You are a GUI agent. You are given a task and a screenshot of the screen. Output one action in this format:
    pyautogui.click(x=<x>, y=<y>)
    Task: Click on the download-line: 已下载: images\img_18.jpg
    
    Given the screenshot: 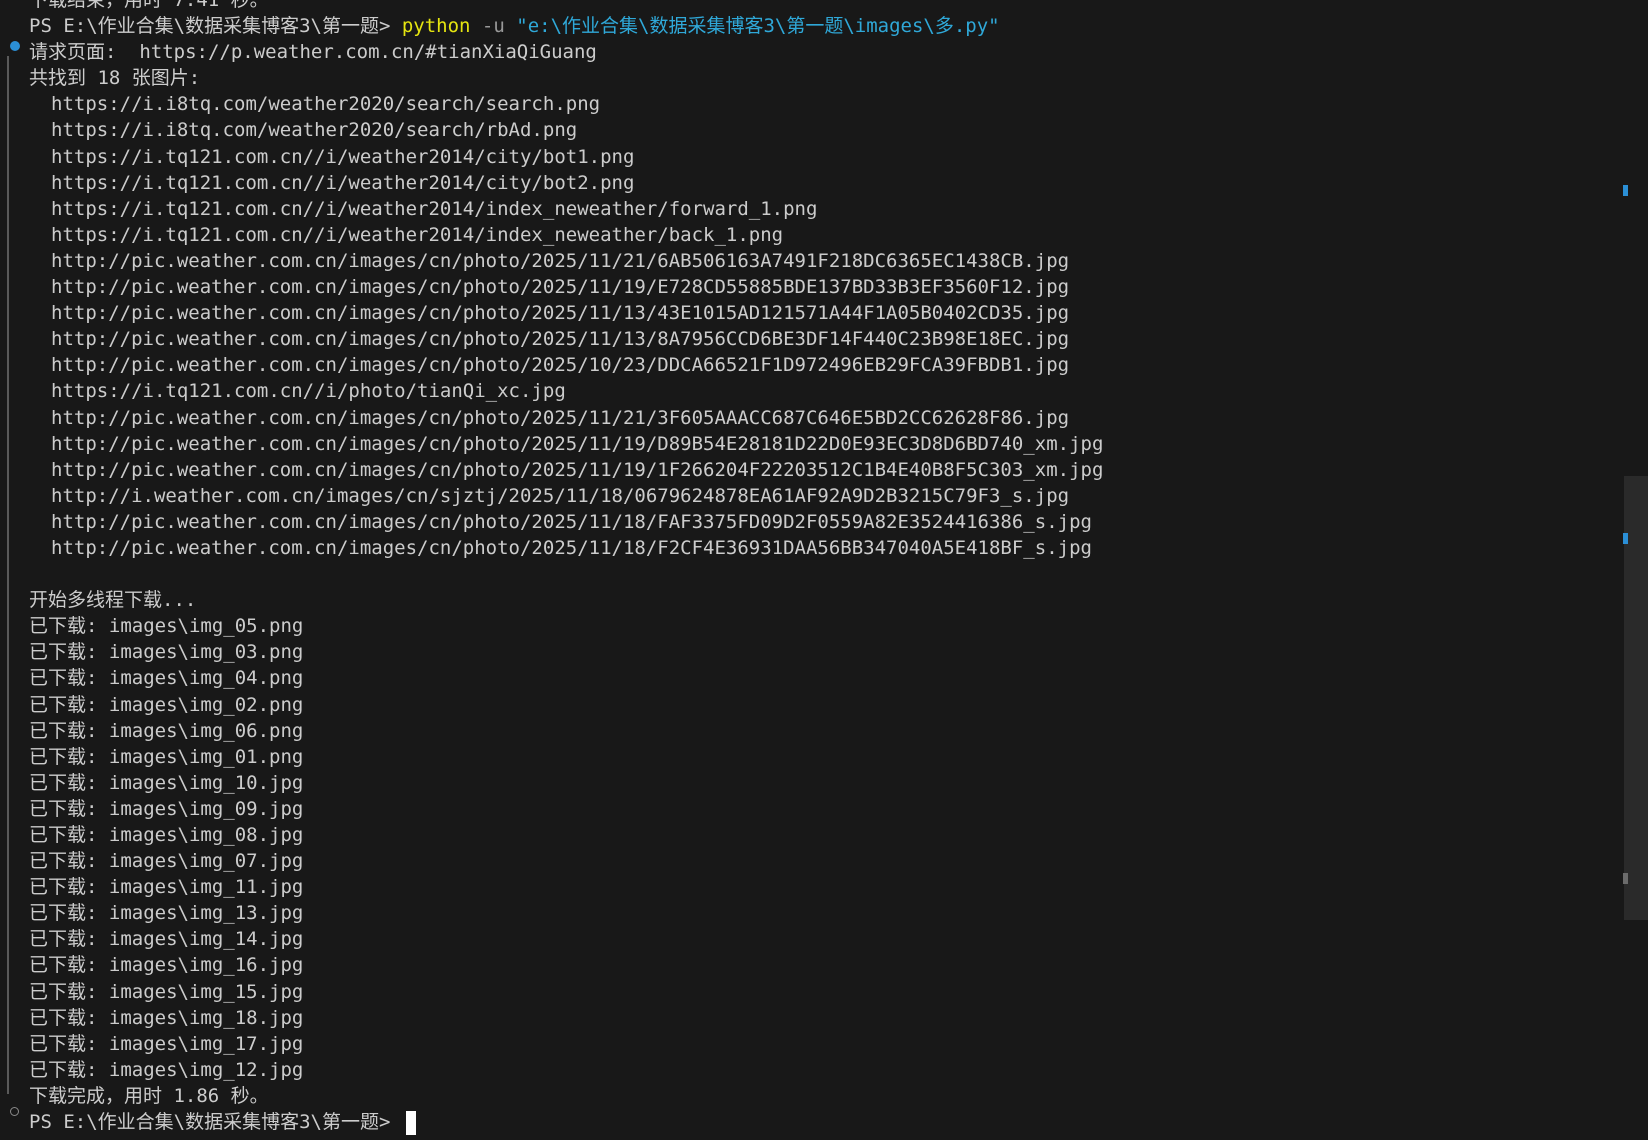 What is the action you would take?
    pyautogui.click(x=808, y=1018)
    